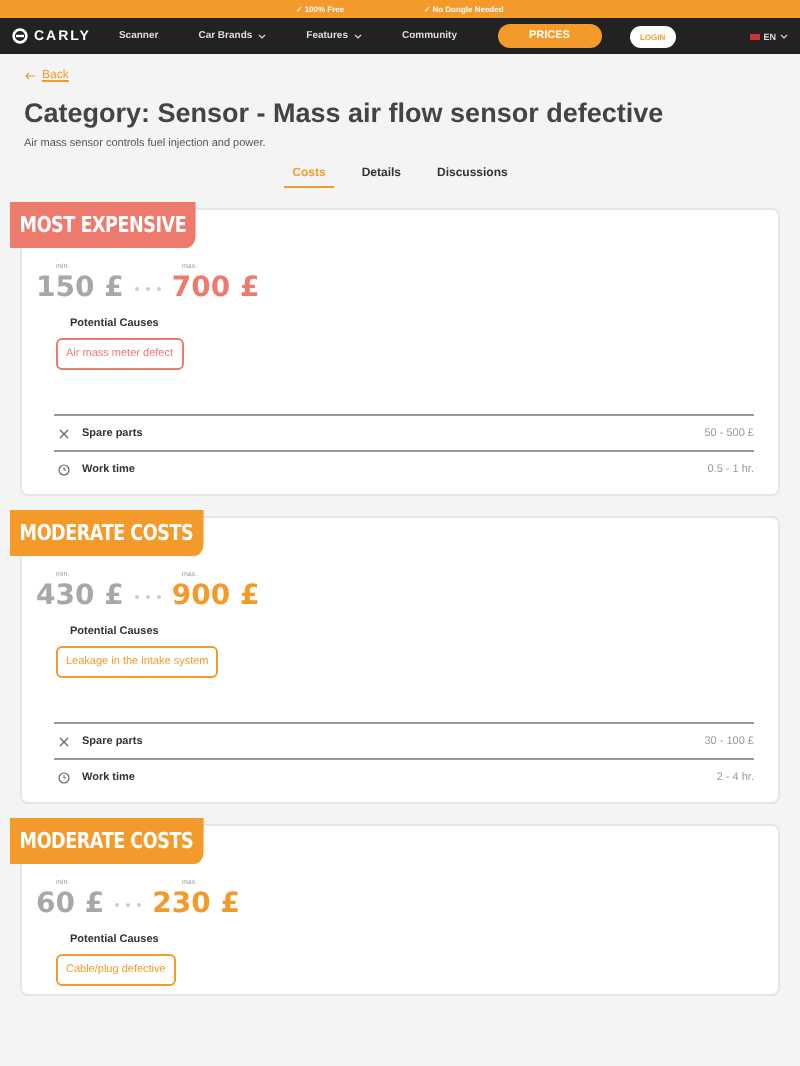 This screenshot has width=800, height=1066. Describe the element at coordinates (70, 904) in the screenshot. I see `min-price: 60 £` at that location.